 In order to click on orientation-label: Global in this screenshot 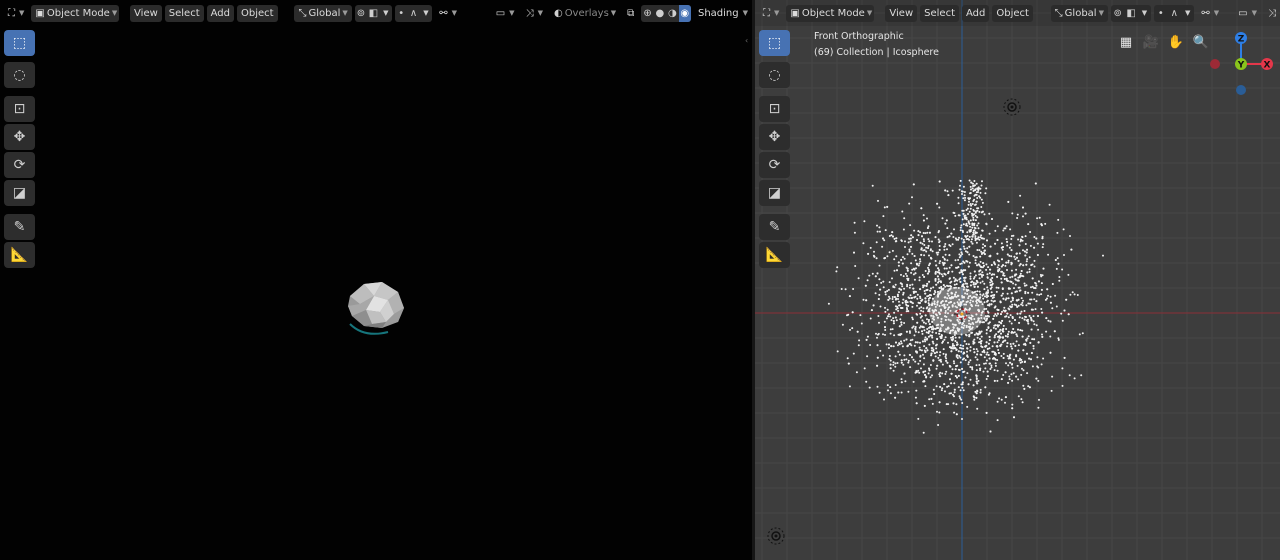, I will do `click(1080, 13)`.